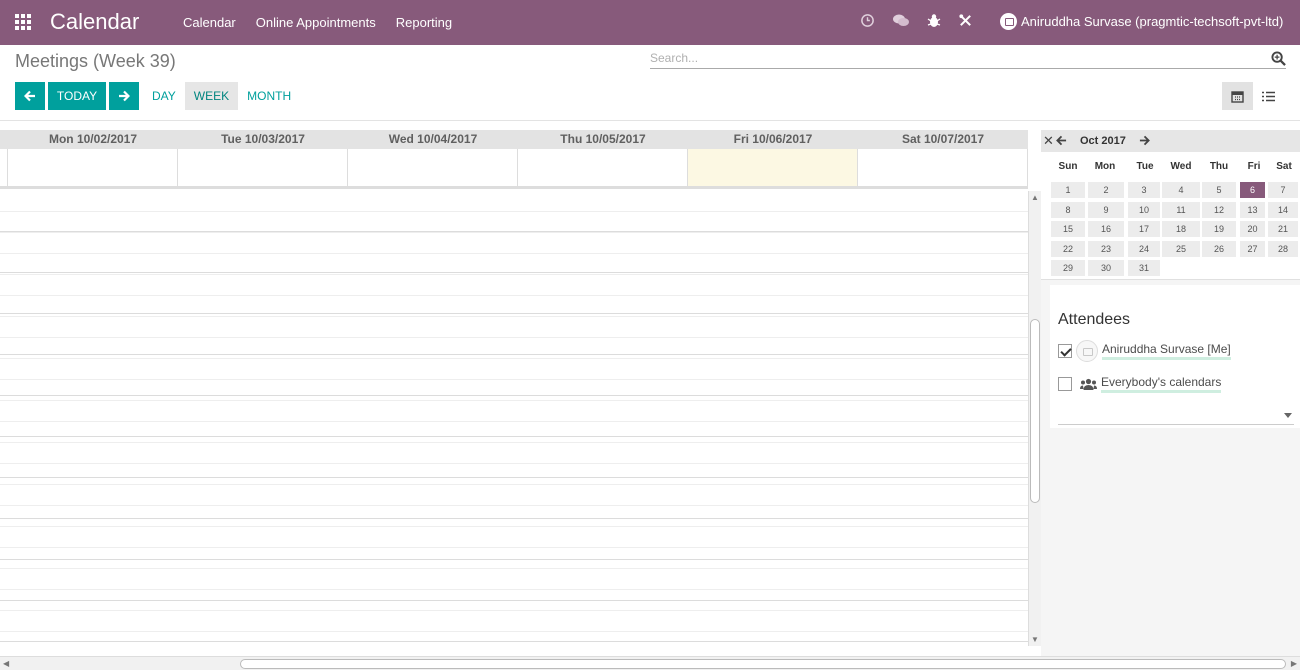 The image size is (1300, 670). Describe the element at coordinates (1254, 166) in the screenshot. I see `mini-dow-fri: Fri` at that location.